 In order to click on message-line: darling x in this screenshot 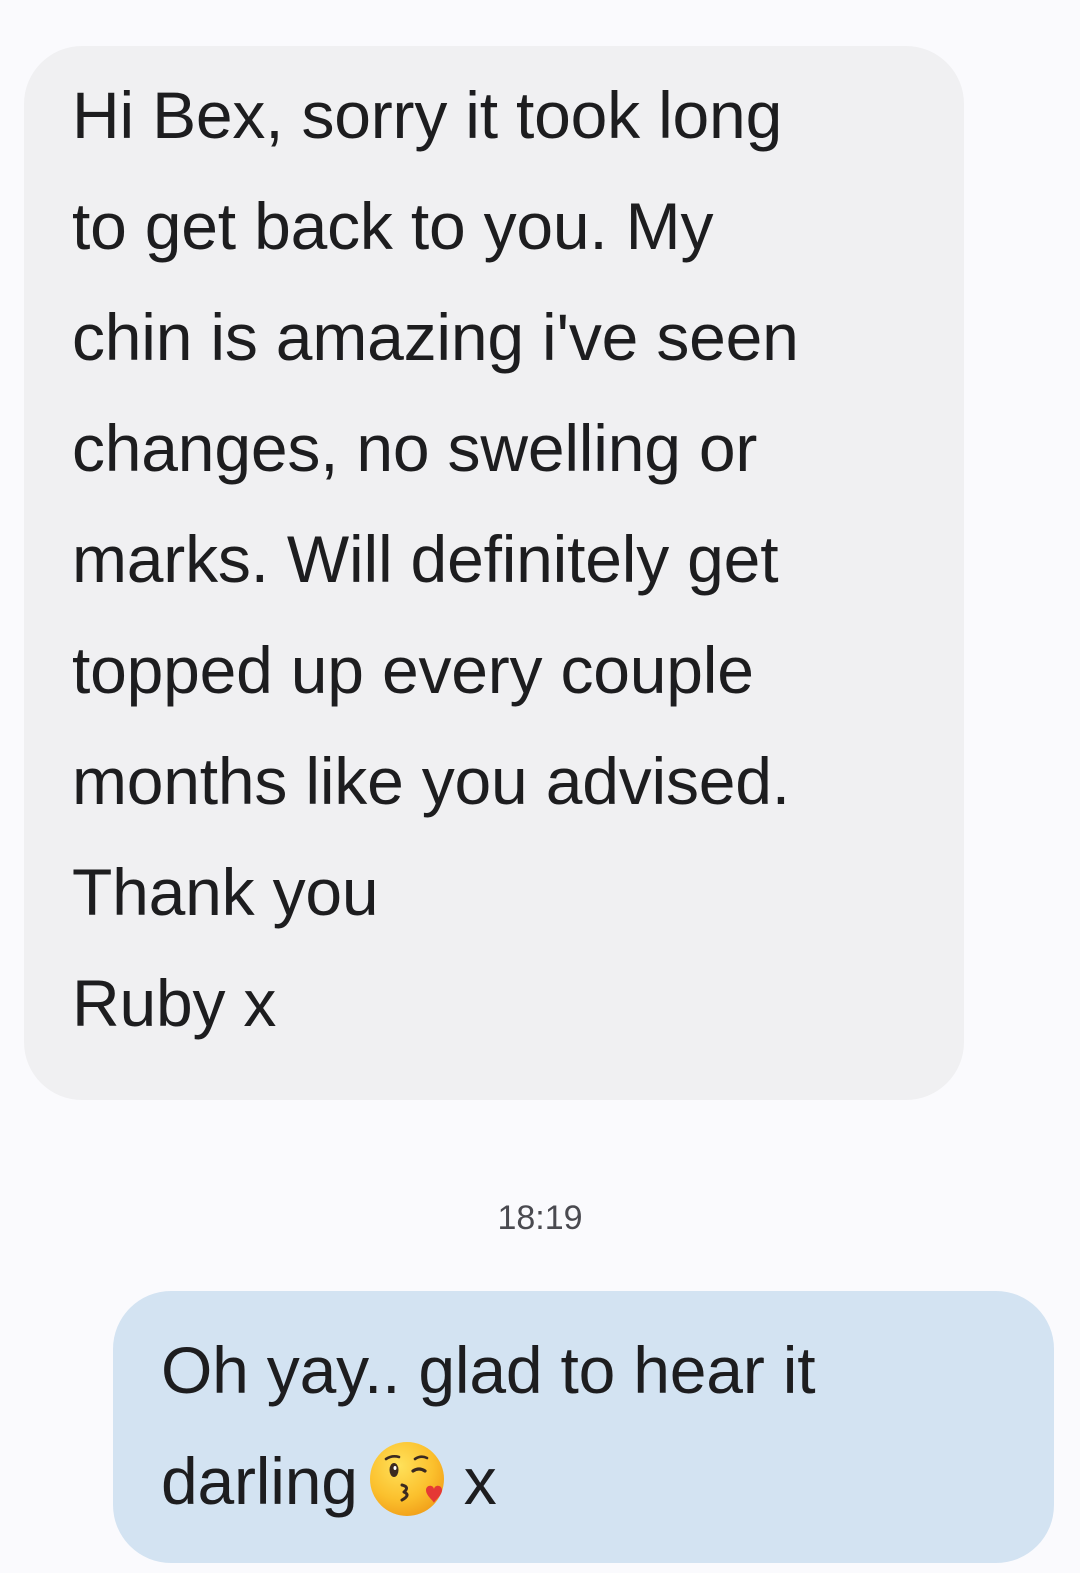, I will do `click(592, 1481)`.